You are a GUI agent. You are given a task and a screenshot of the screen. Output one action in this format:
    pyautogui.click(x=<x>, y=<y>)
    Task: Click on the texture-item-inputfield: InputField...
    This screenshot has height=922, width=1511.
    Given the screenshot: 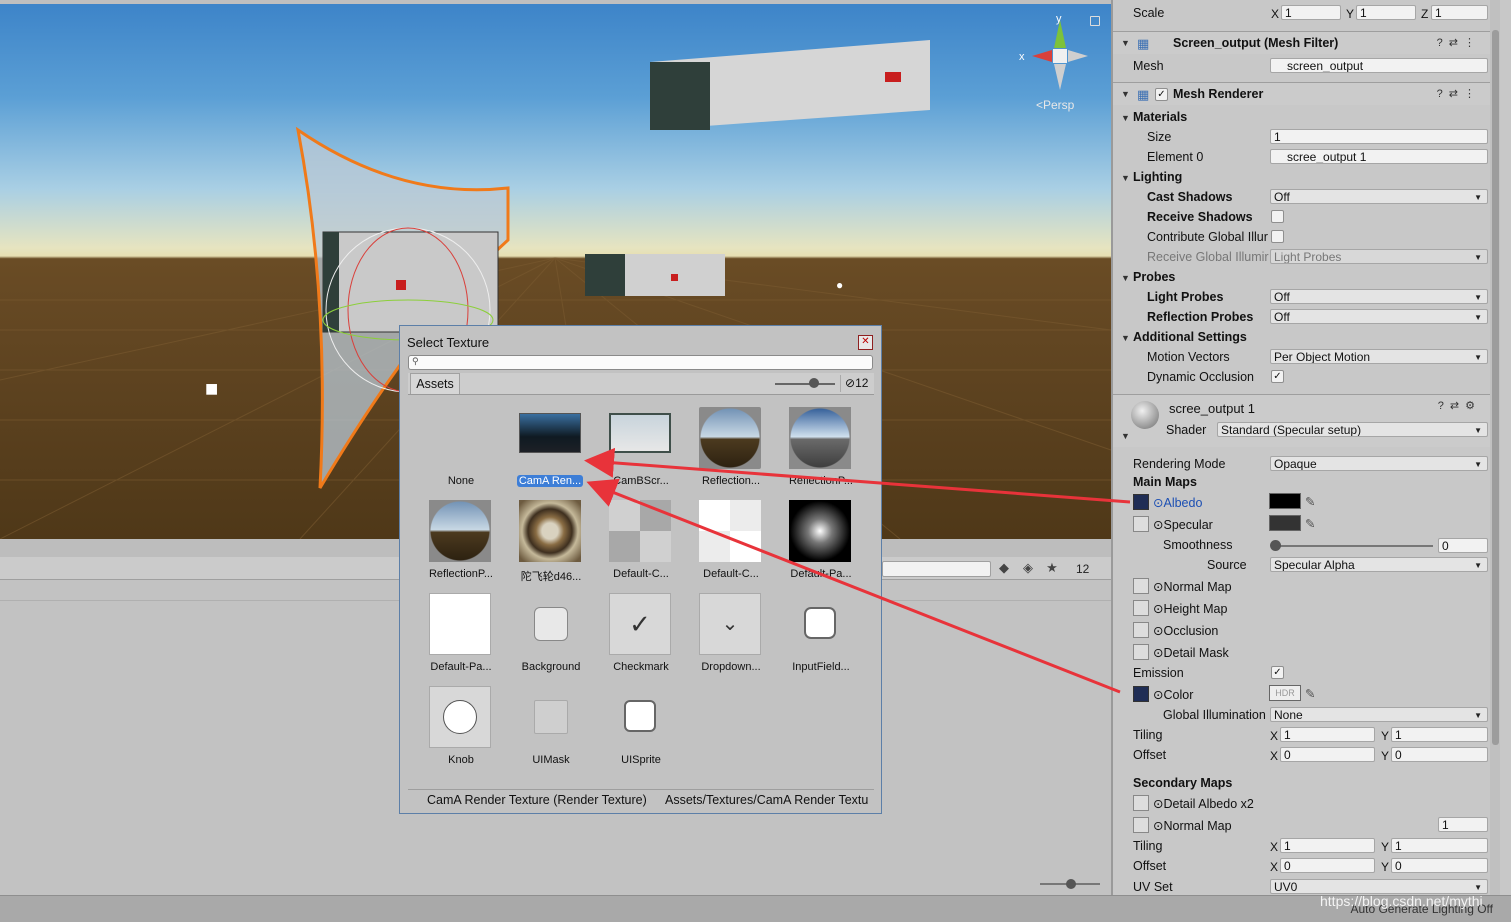 What is the action you would take?
    pyautogui.click(x=821, y=628)
    